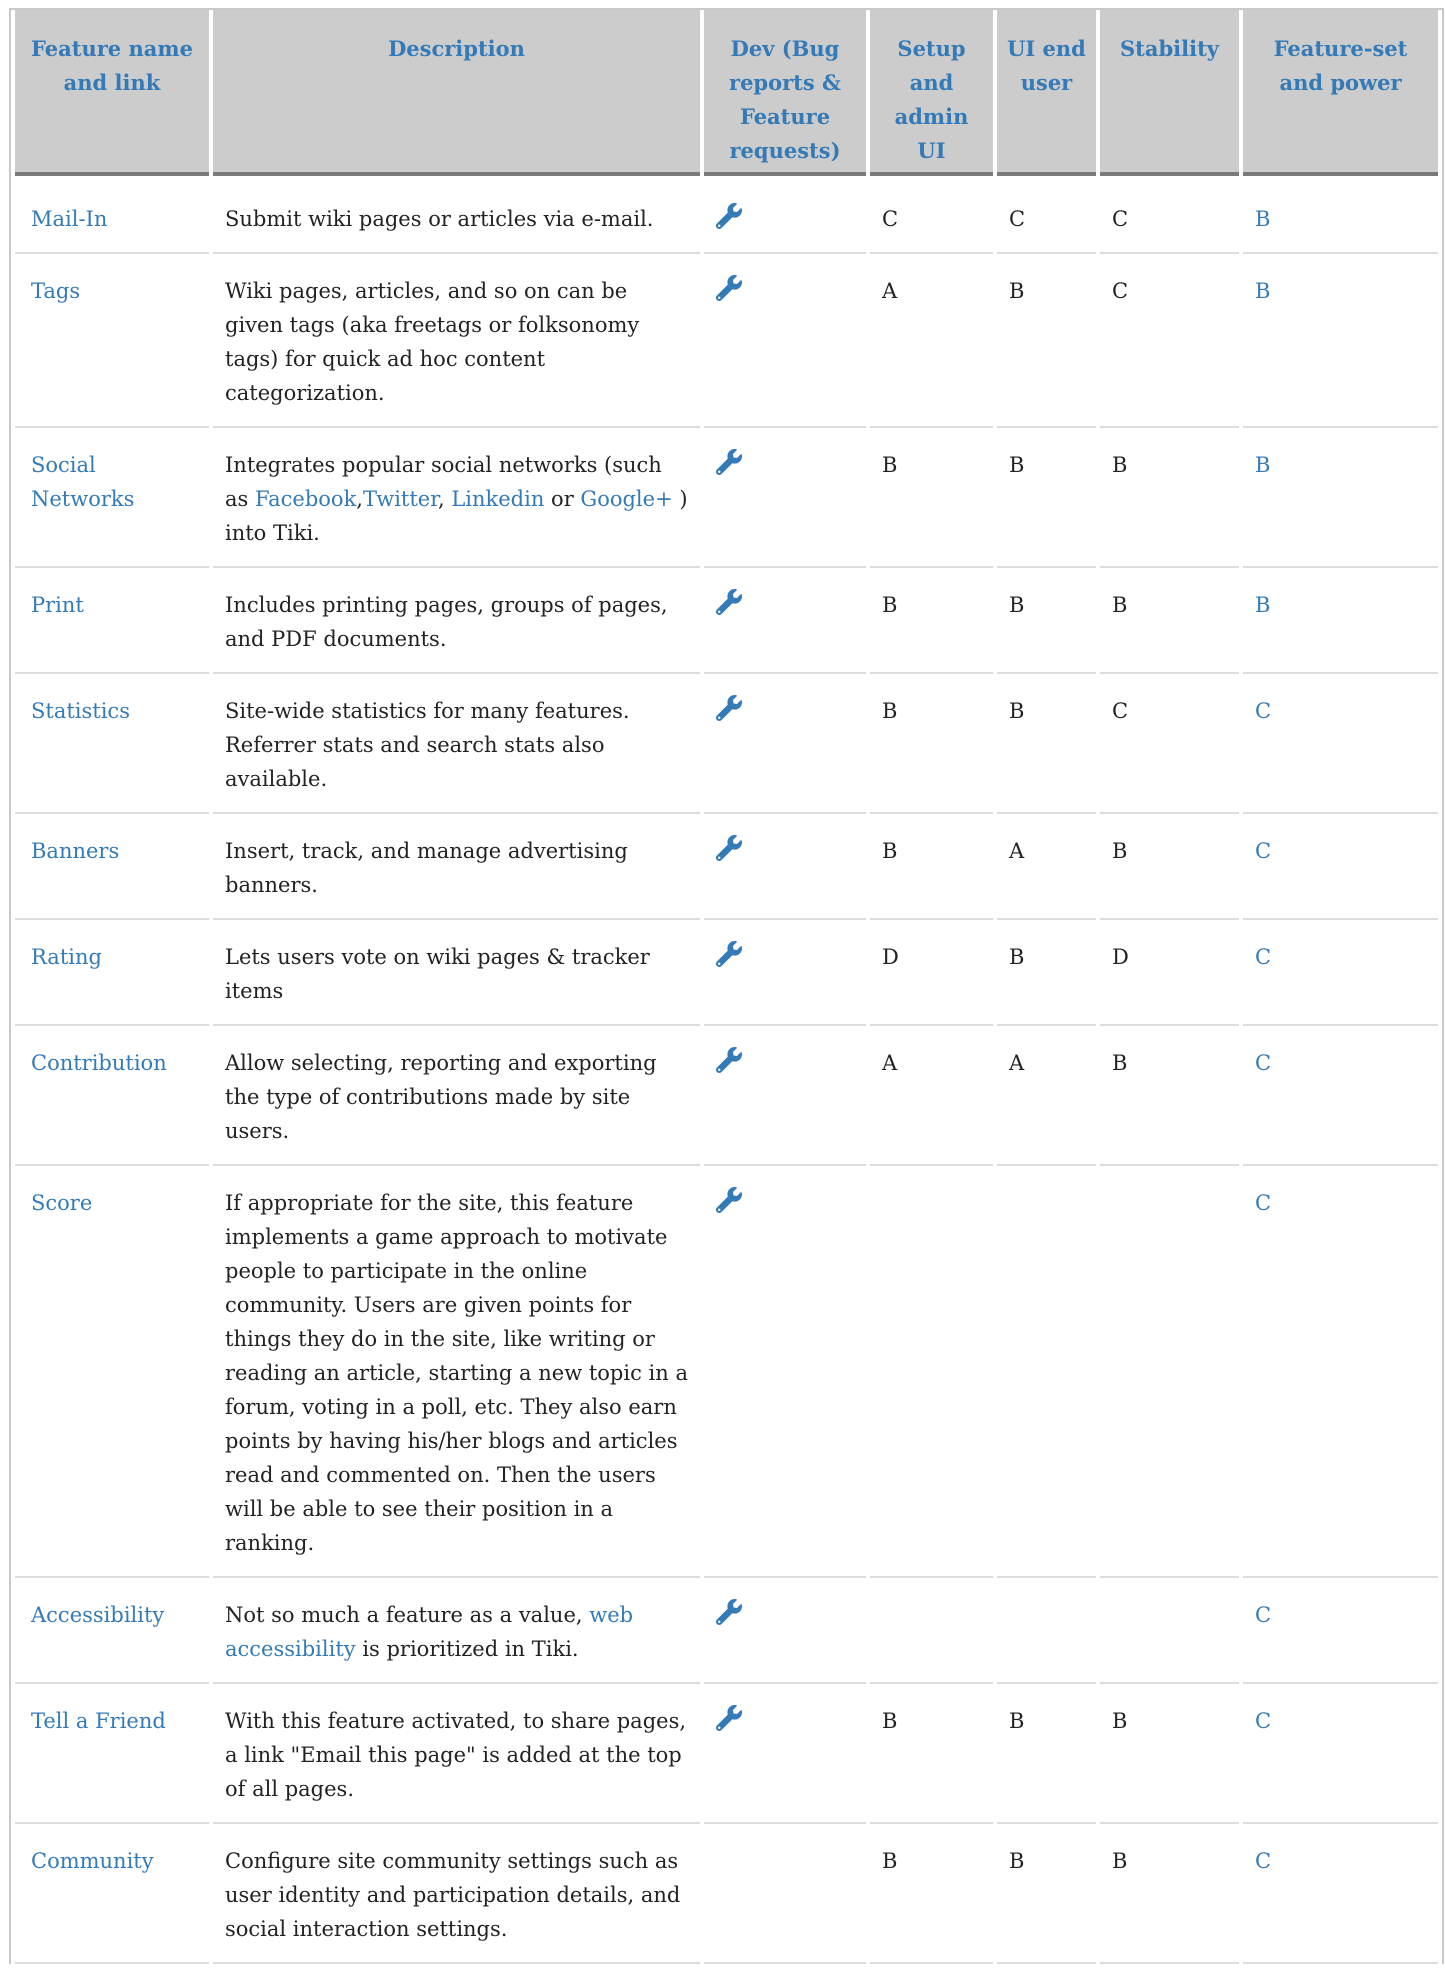 The width and height of the screenshot is (1445, 1982). I want to click on link-google-plus: Google+, so click(626, 499).